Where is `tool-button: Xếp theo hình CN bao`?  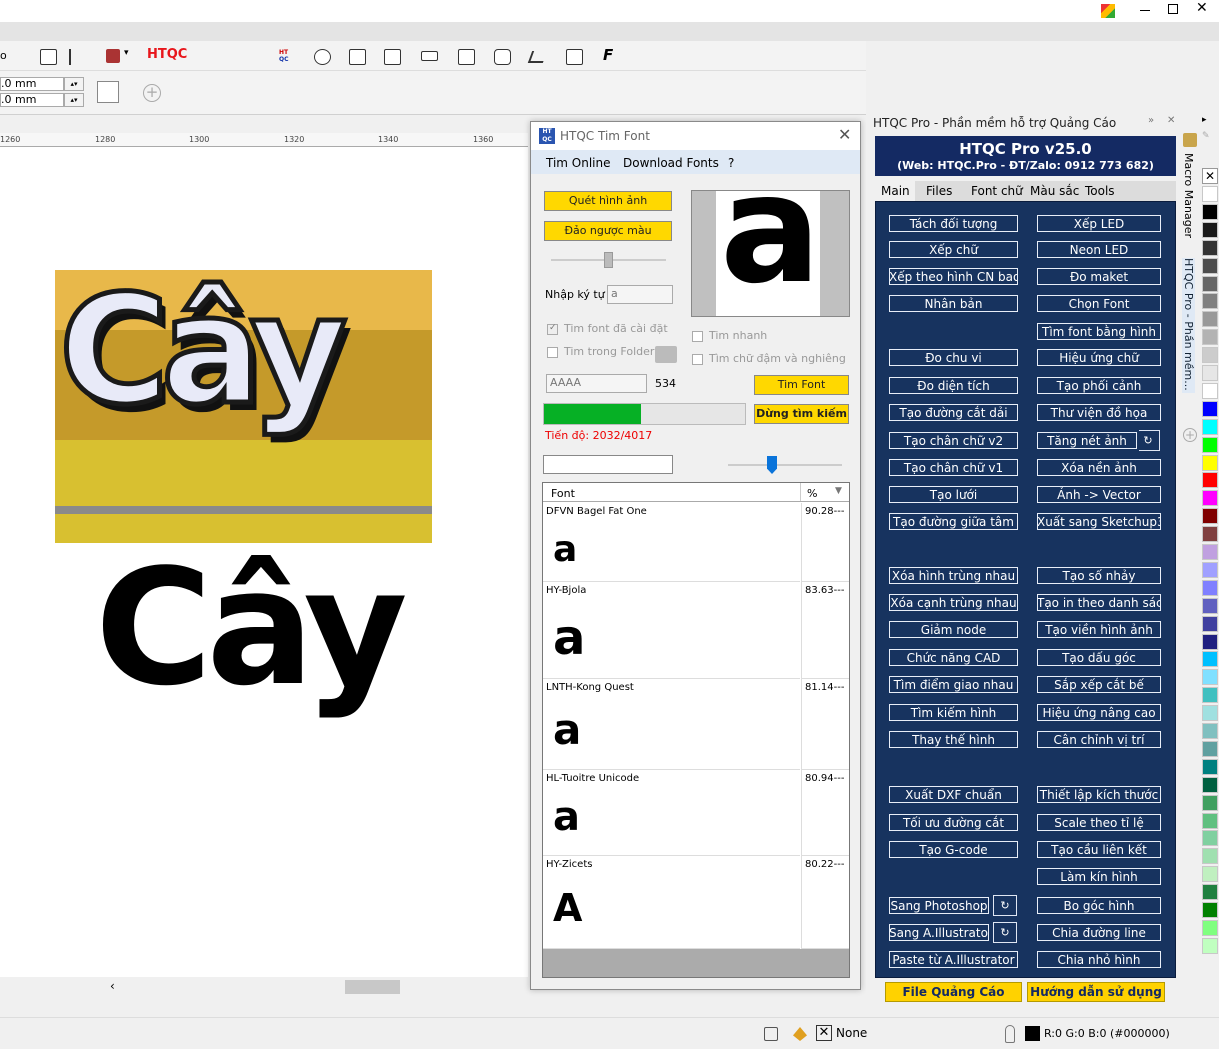
tool-button: Xếp theo hình CN bao is located at coordinates (953, 276).